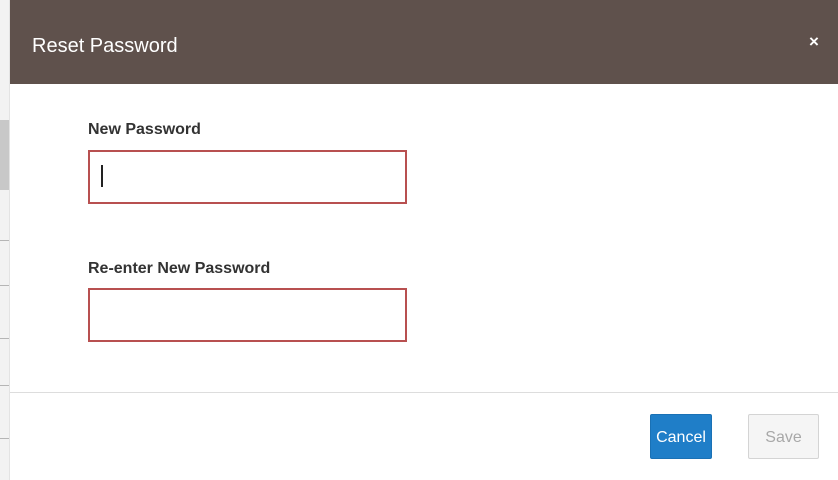 The image size is (838, 480). I want to click on background-page-edge, so click(5, 240).